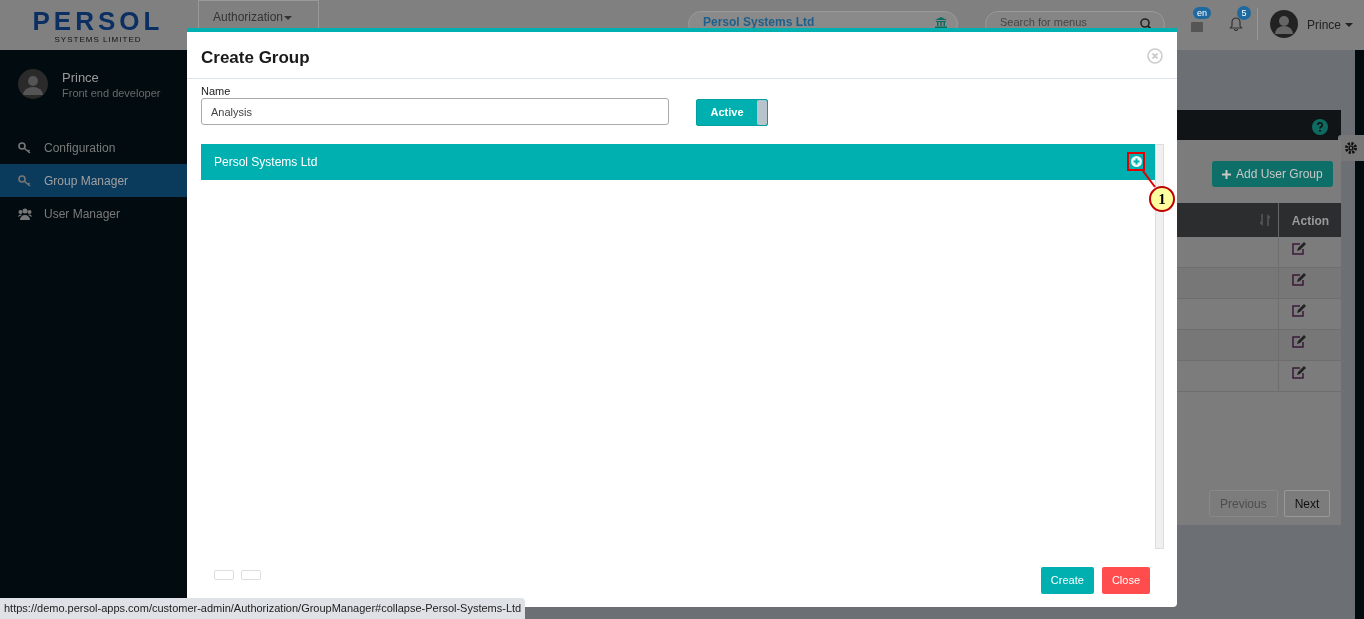  Describe the element at coordinates (1330, 25) in the screenshot. I see `user-menu: Prince` at that location.